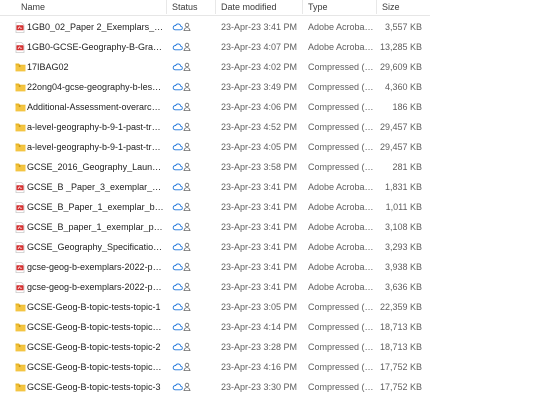  What do you see at coordinates (259, 347) in the screenshot?
I see `file-date-modified: 23-Apr-23 3:28 PM` at bounding box center [259, 347].